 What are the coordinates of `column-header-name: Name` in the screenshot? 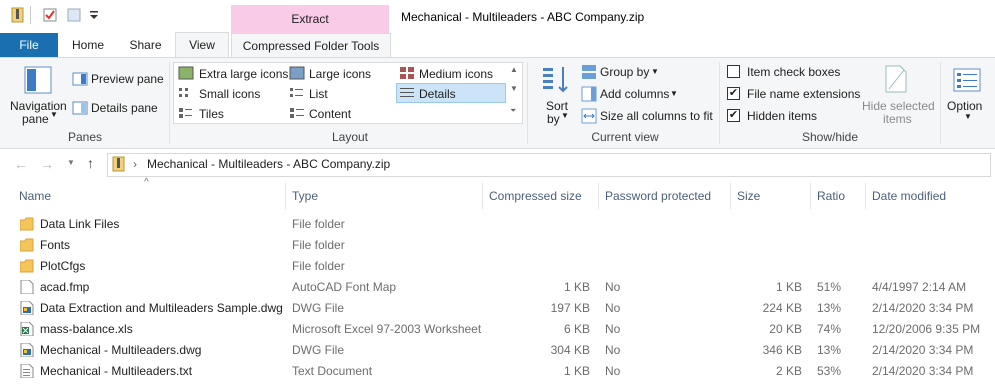 It's located at (35, 196).